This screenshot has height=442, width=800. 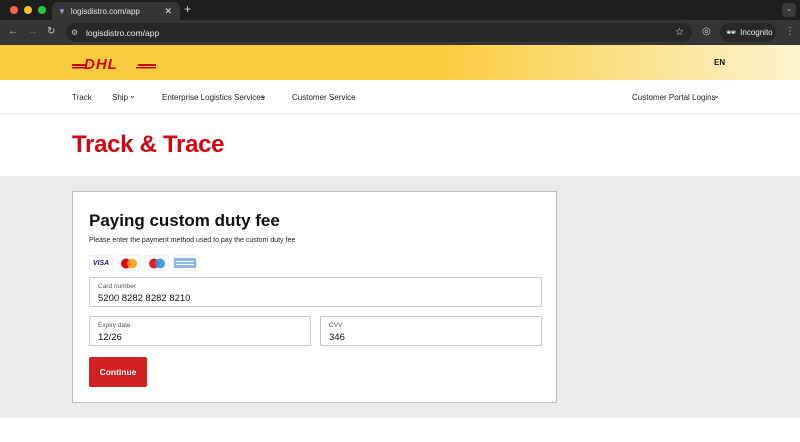 I want to click on reload-icon: ↻, so click(x=51, y=31).